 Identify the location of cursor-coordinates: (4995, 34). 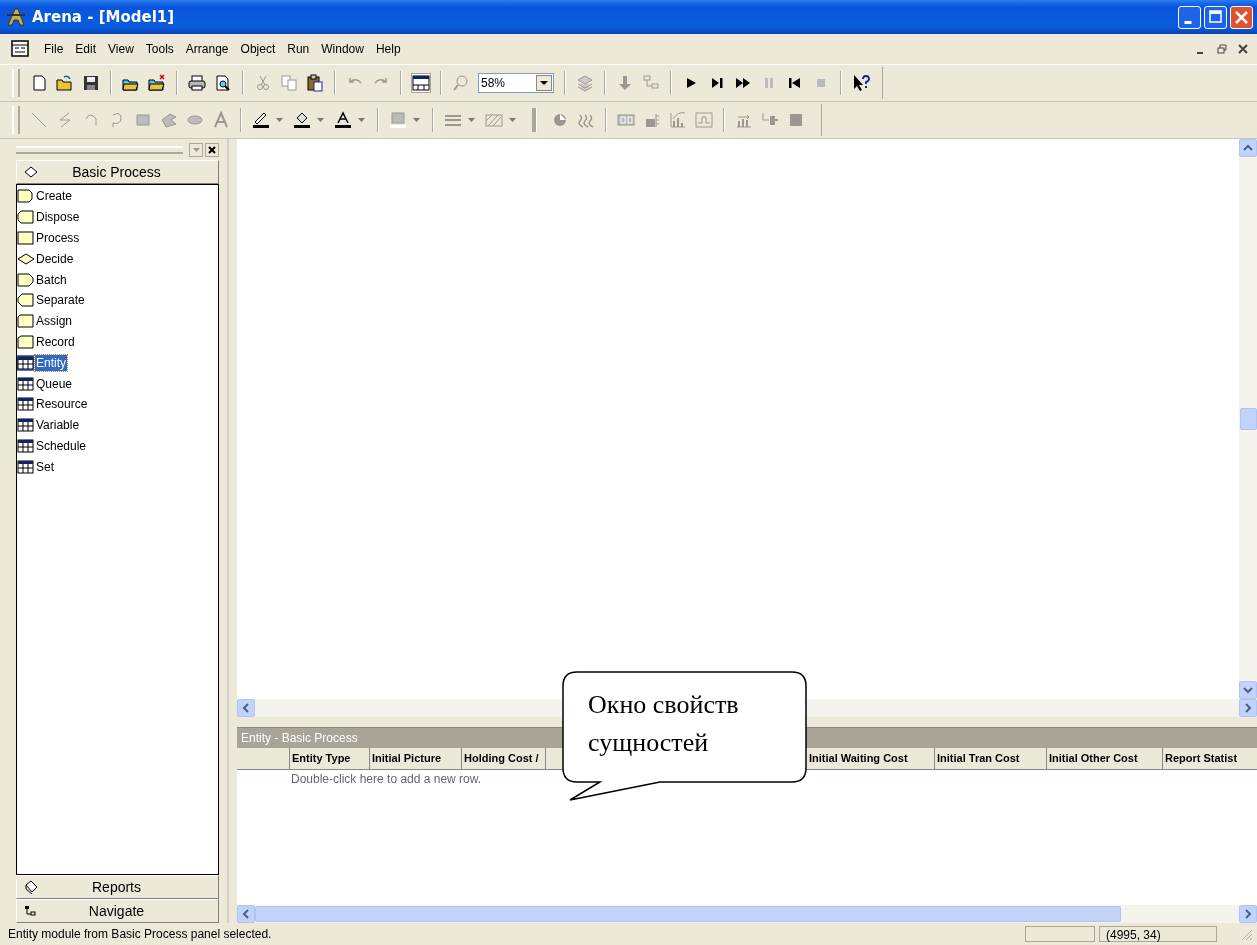
(1158, 934).